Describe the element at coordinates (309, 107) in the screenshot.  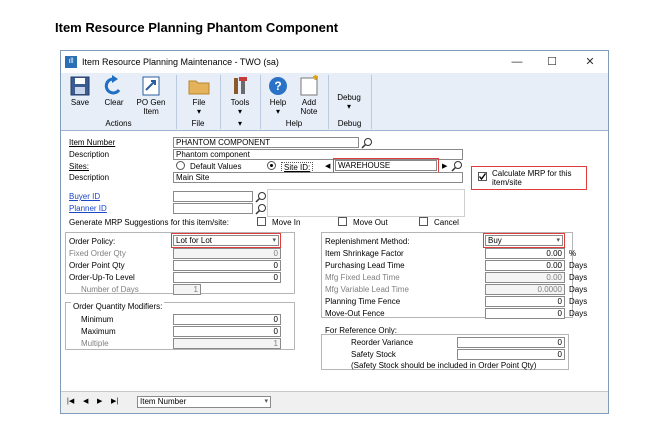
I see `add-note-label: Add Note` at that location.